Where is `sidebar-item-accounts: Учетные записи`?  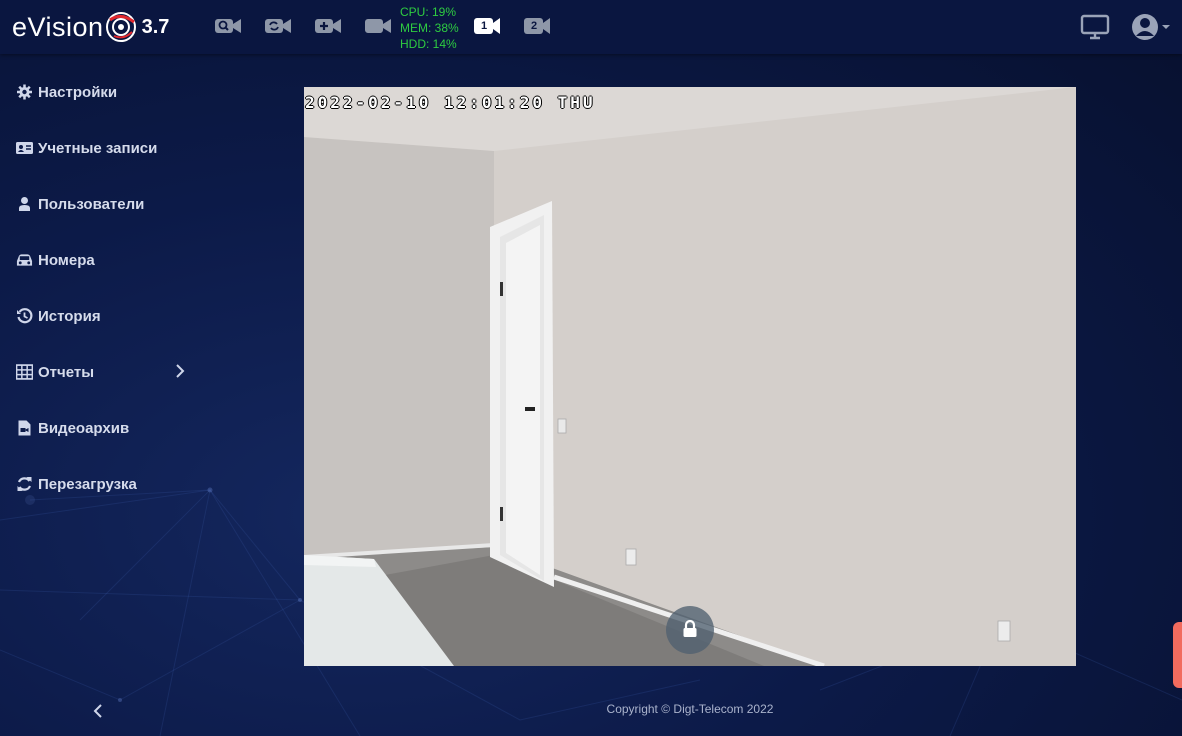 sidebar-item-accounts: Учетные записи is located at coordinates (100, 148).